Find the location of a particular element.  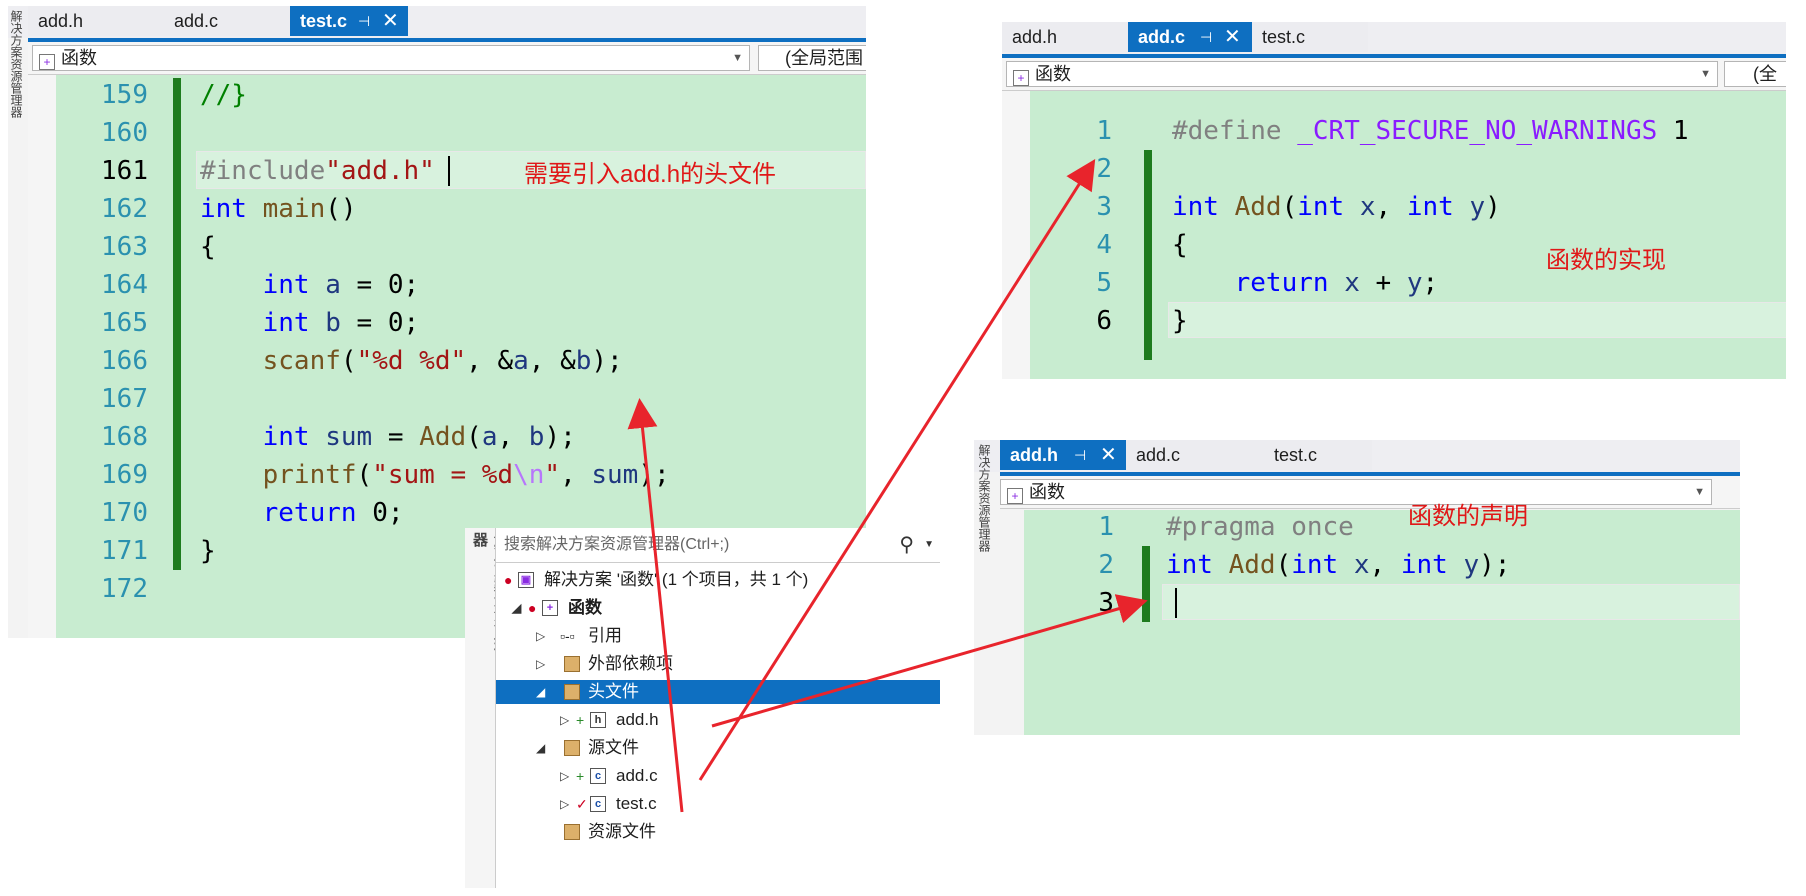

tree-item-source-files: ◢ 源文件 is located at coordinates (718, 748).